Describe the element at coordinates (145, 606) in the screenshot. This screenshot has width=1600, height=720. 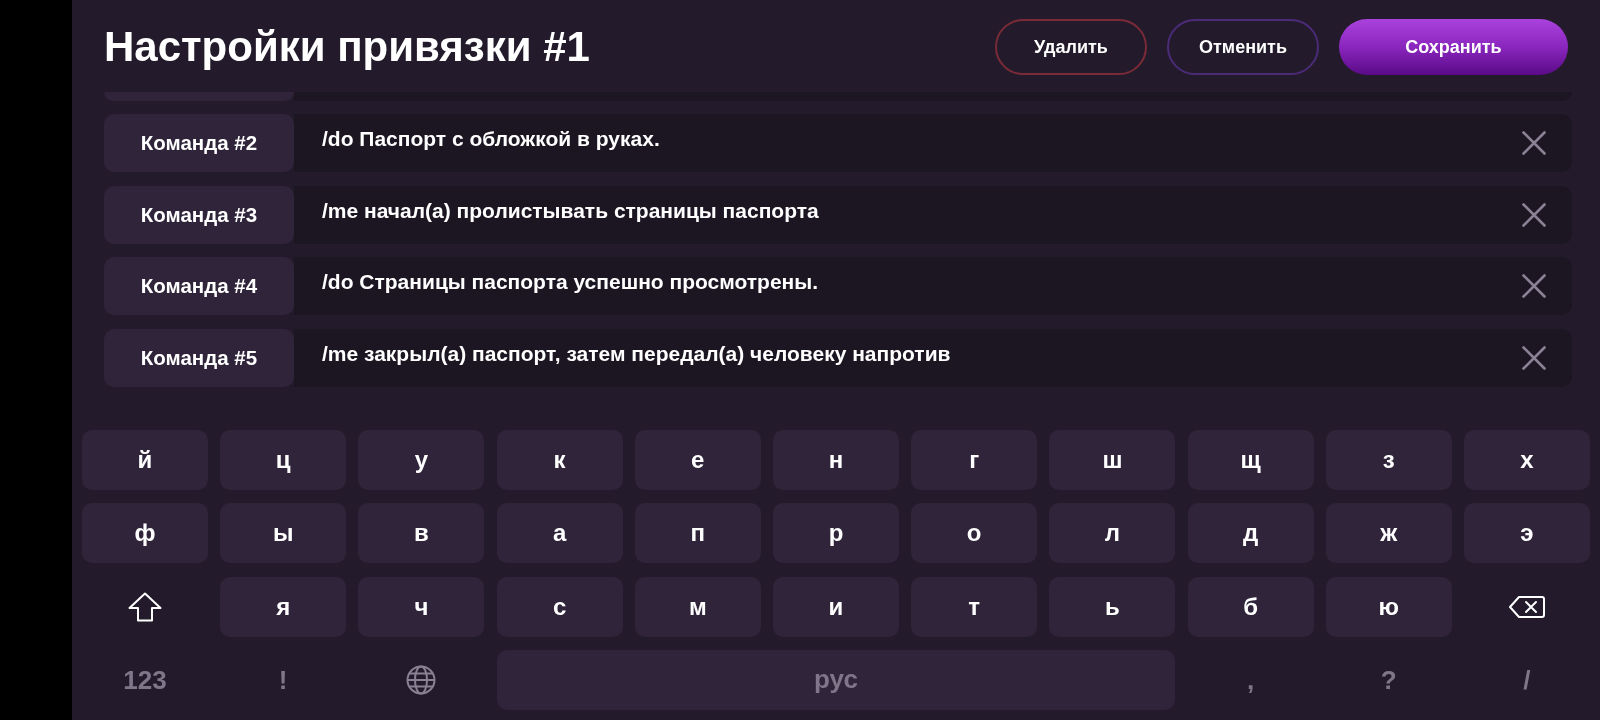
I see `shift-icon` at that location.